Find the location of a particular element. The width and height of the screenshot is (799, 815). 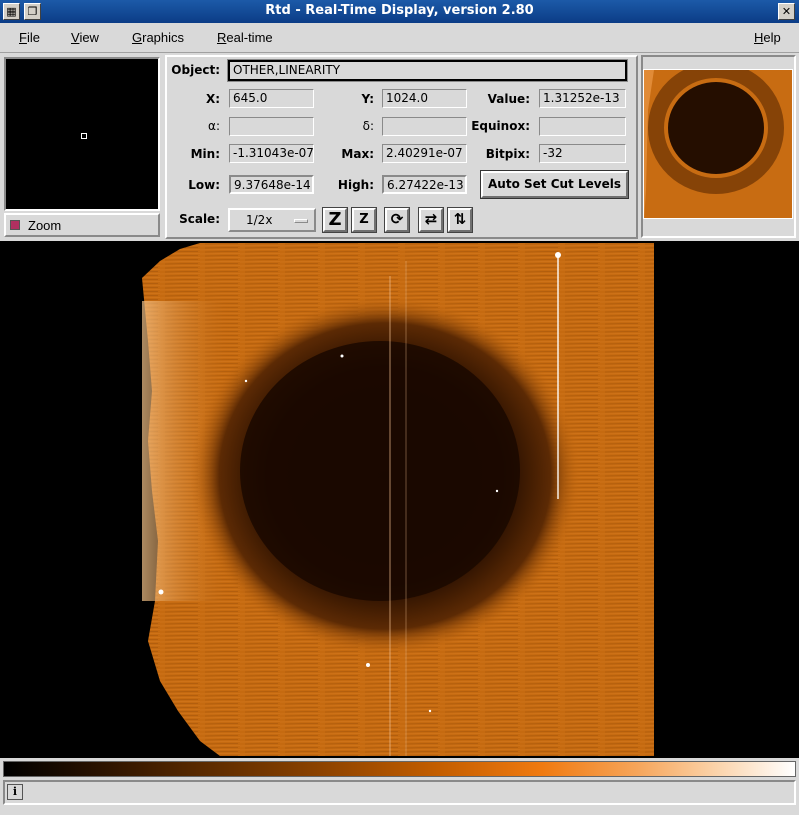

zoom-toggle: Zoom is located at coordinates (82, 225).